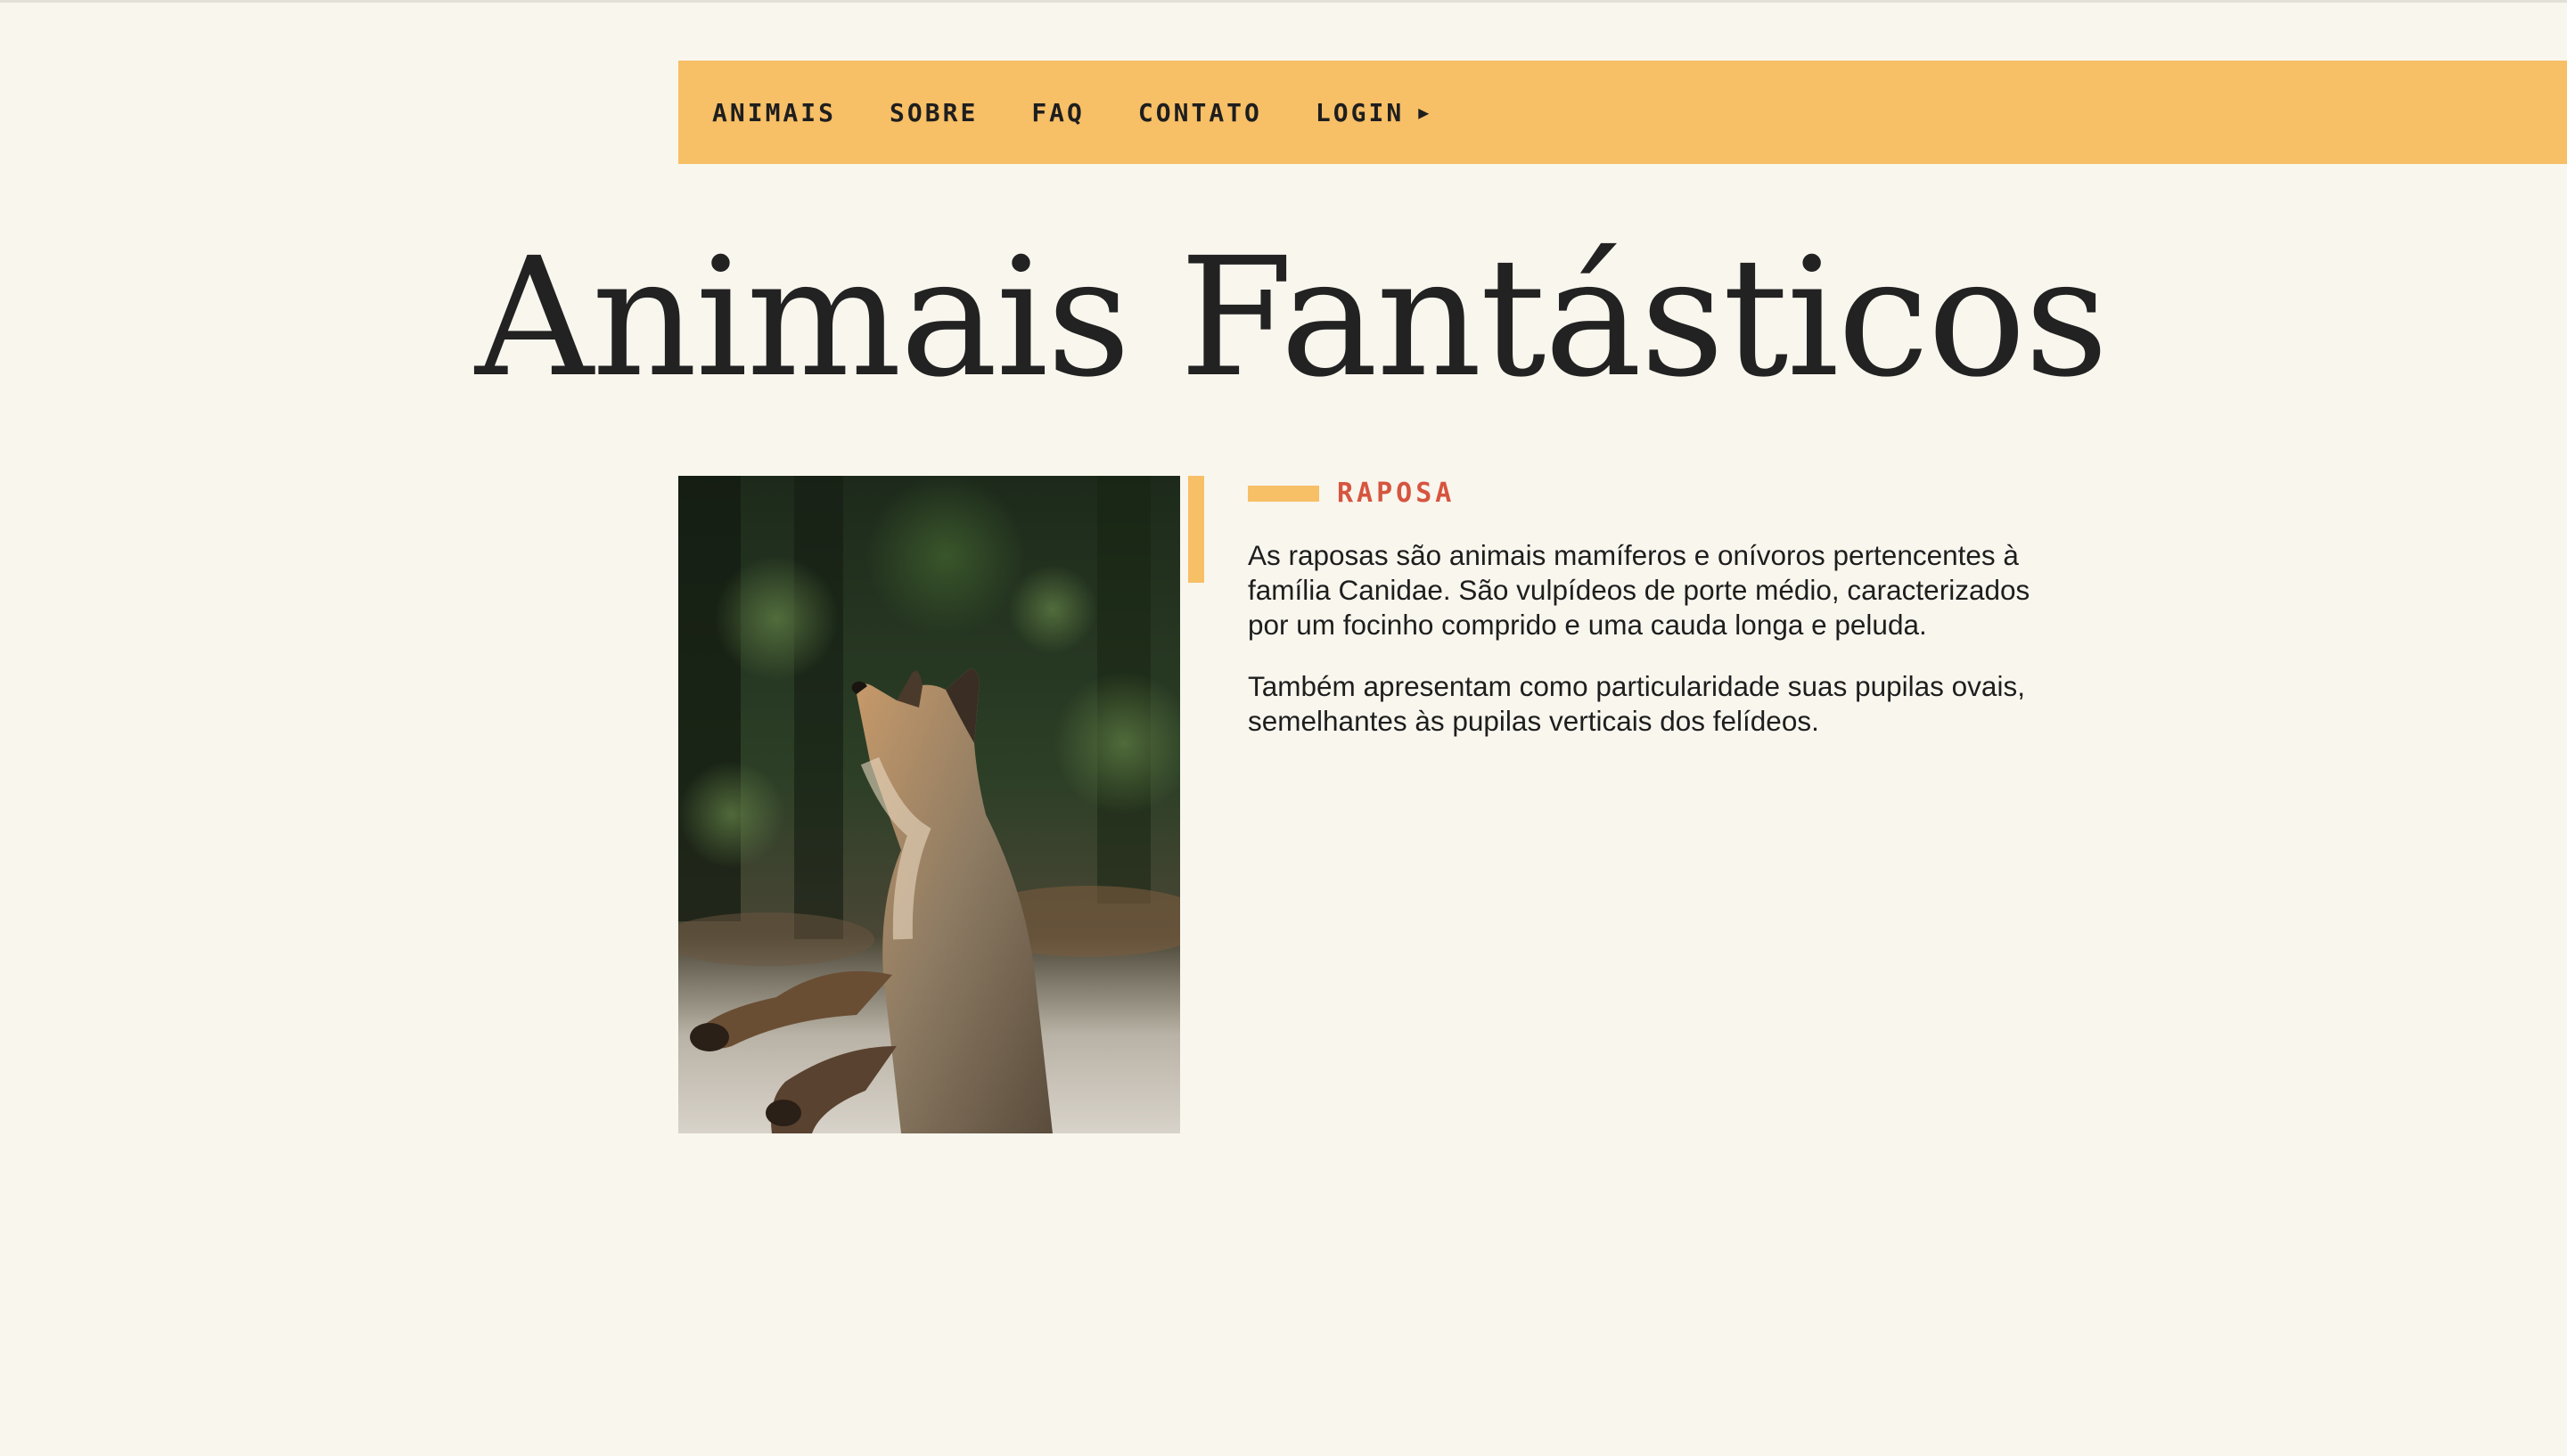 The image size is (2567, 1456). Describe the element at coordinates (1283, 494) in the screenshot. I see `label-dash` at that location.